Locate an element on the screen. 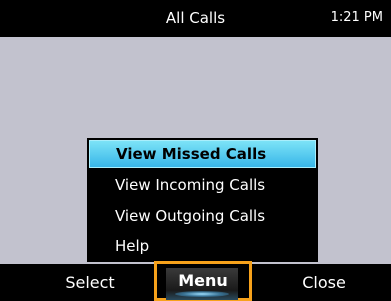 Image resolution: width=391 pixels, height=301 pixels. menu-item-view-missed-calls: View Missed Calls is located at coordinates (202, 154).